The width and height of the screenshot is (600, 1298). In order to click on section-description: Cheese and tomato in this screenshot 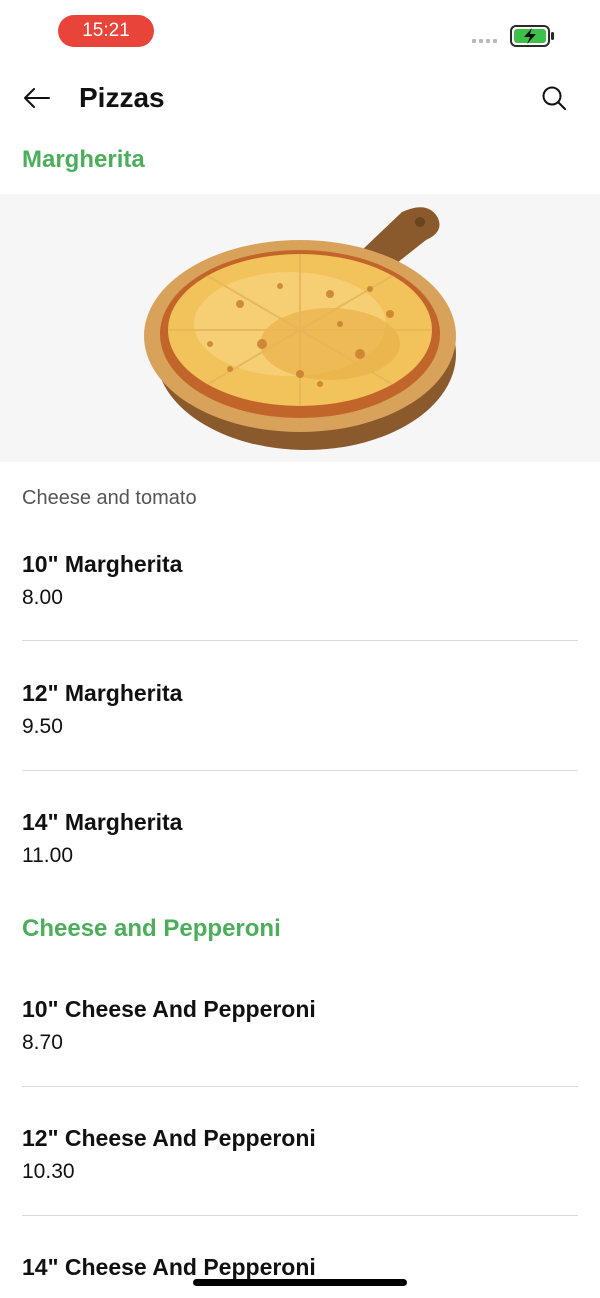, I will do `click(109, 498)`.